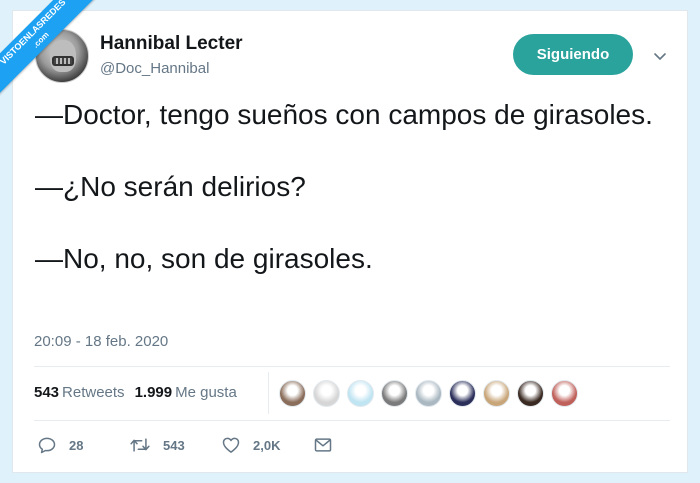  What do you see at coordinates (63, 61) in the screenshot?
I see `avatar-mask` at bounding box center [63, 61].